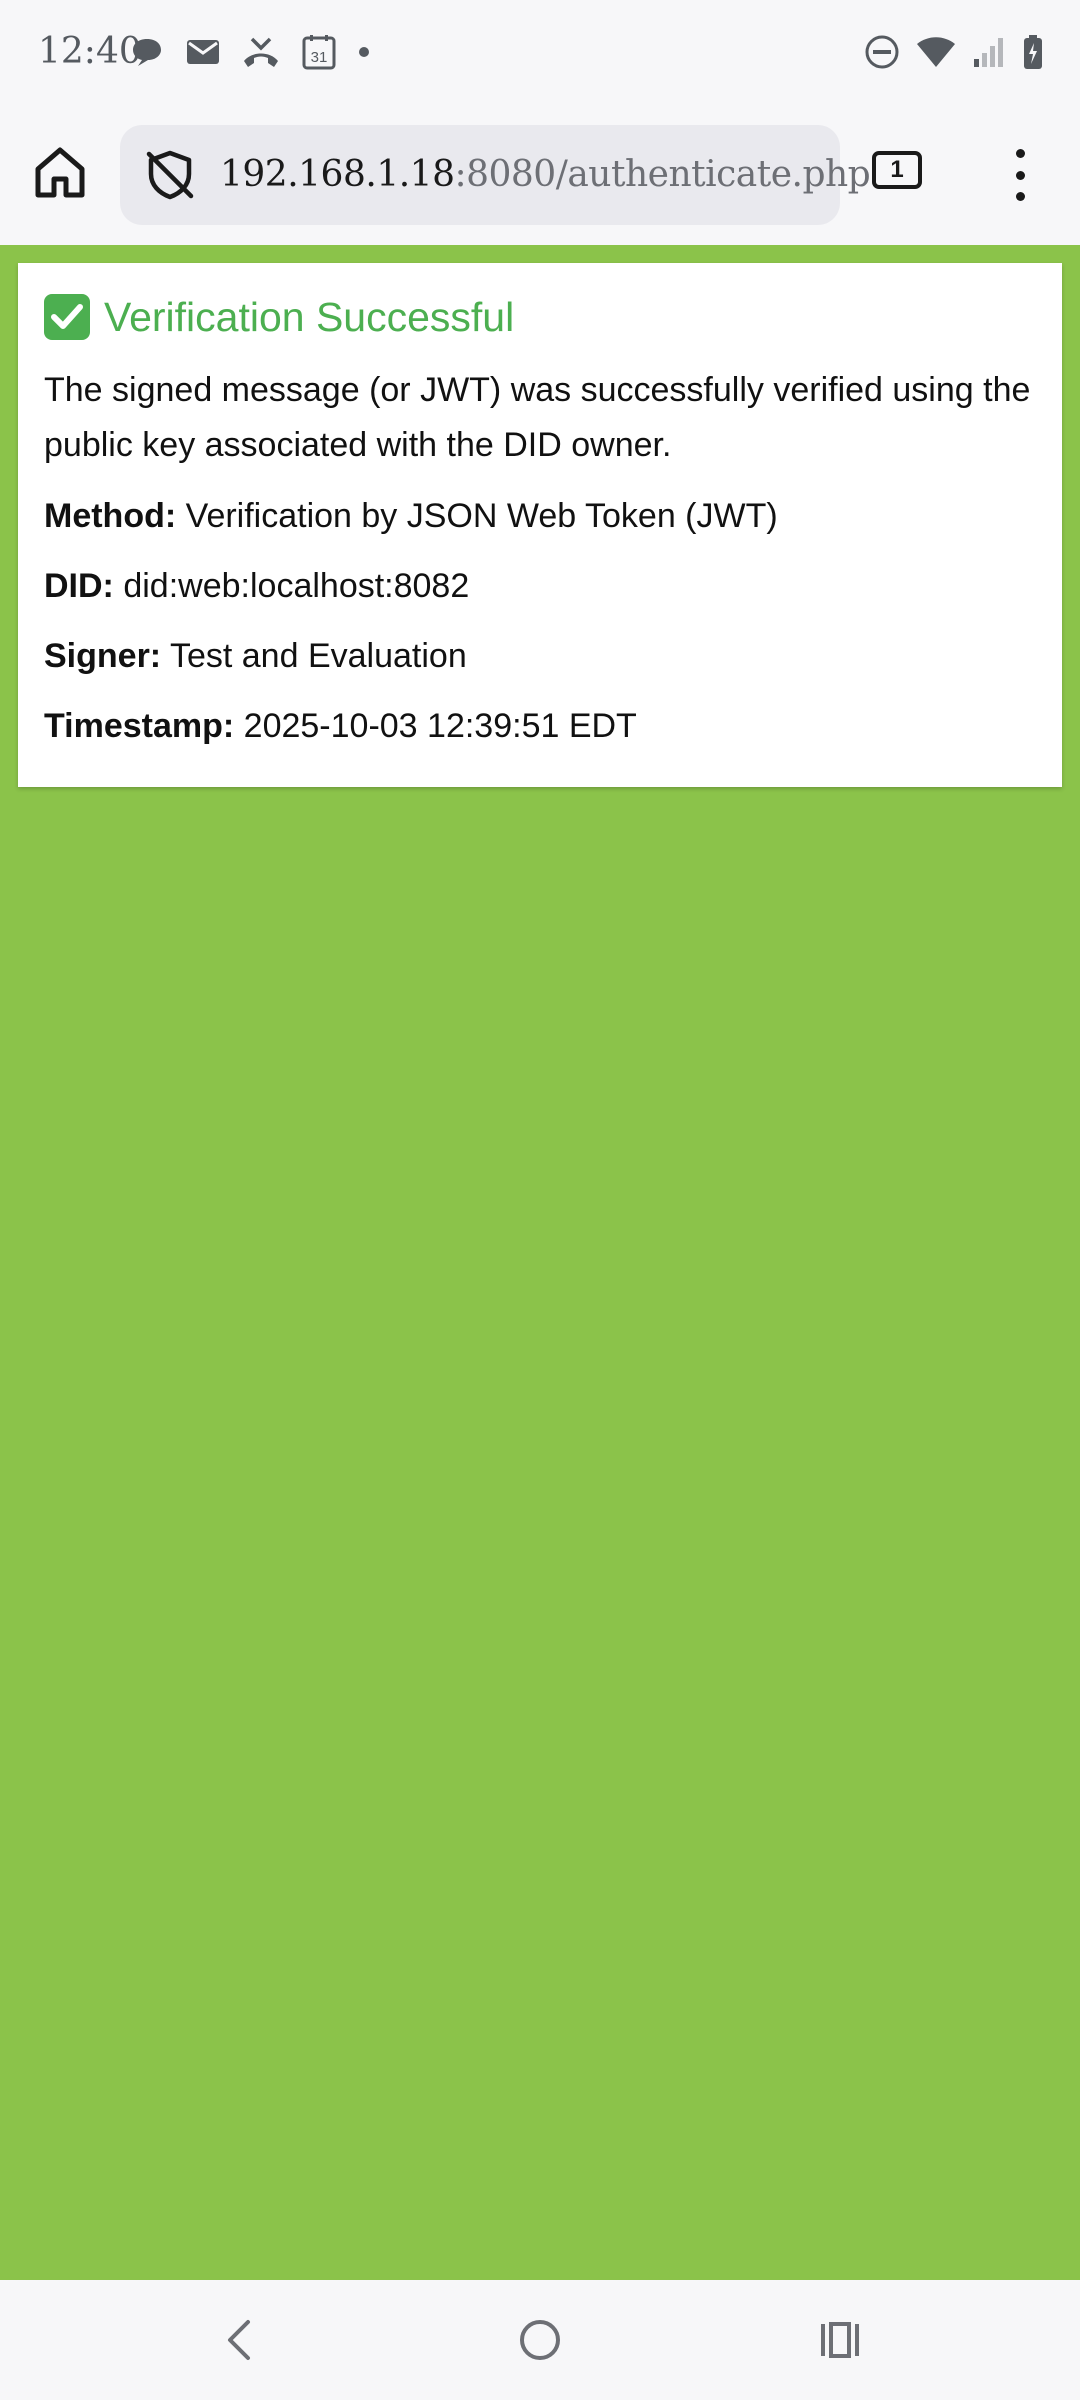  I want to click on home-circle-icon, so click(540, 2340).